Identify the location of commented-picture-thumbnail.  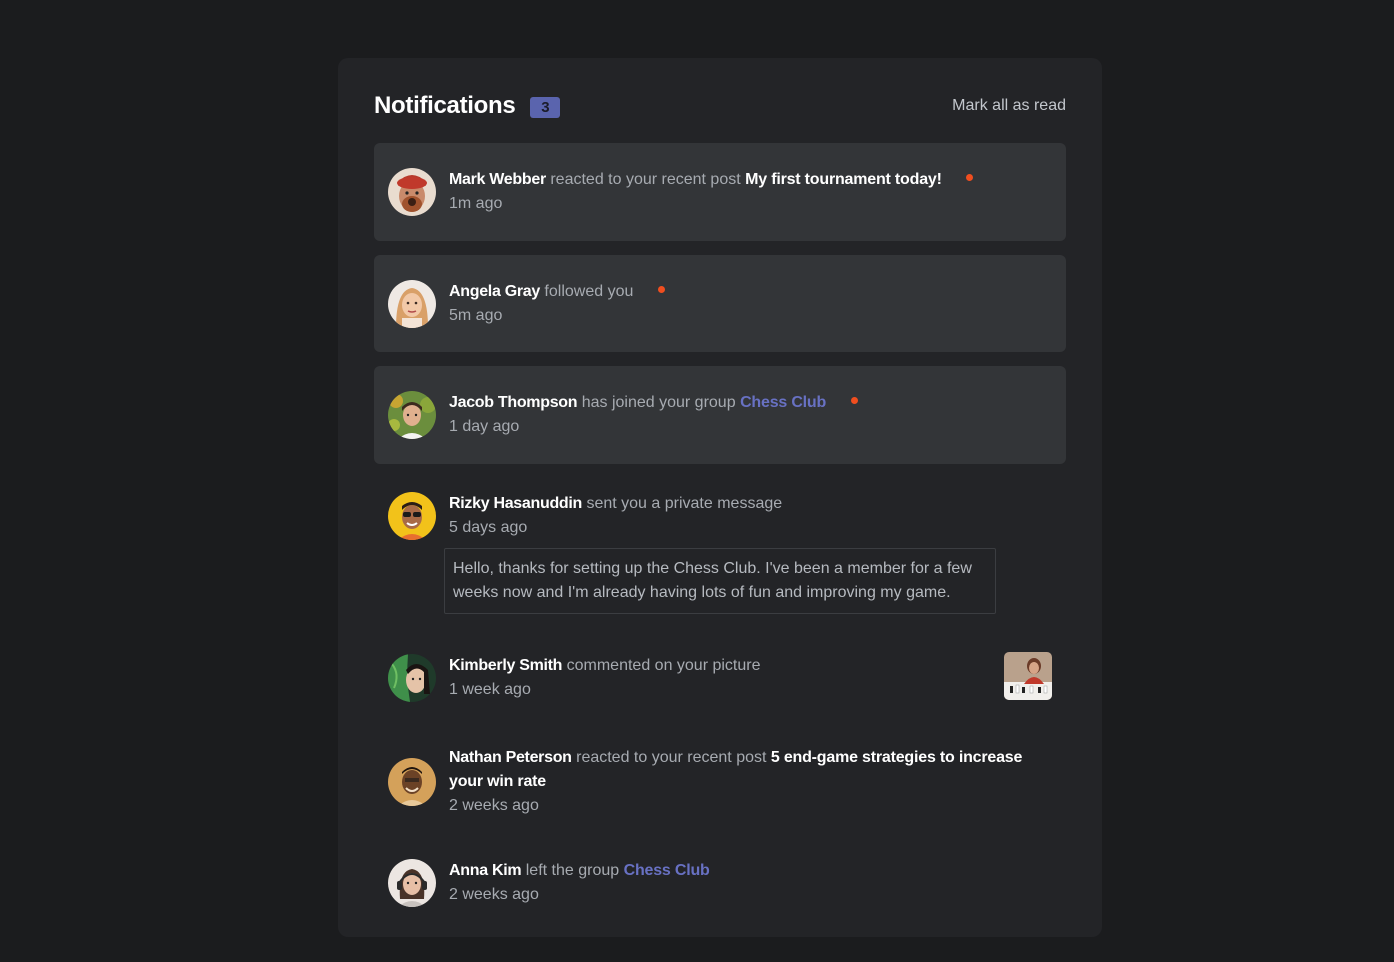
(1028, 676).